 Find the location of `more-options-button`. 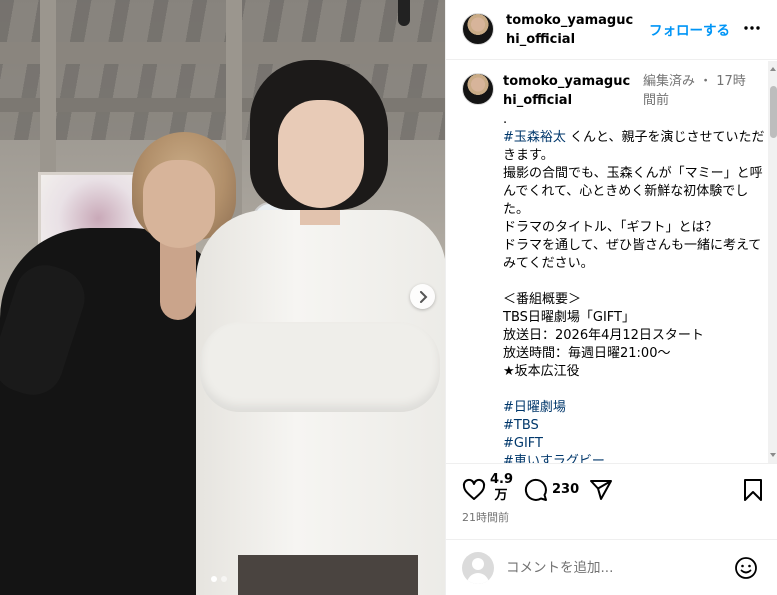

more-options-button is located at coordinates (752, 28).